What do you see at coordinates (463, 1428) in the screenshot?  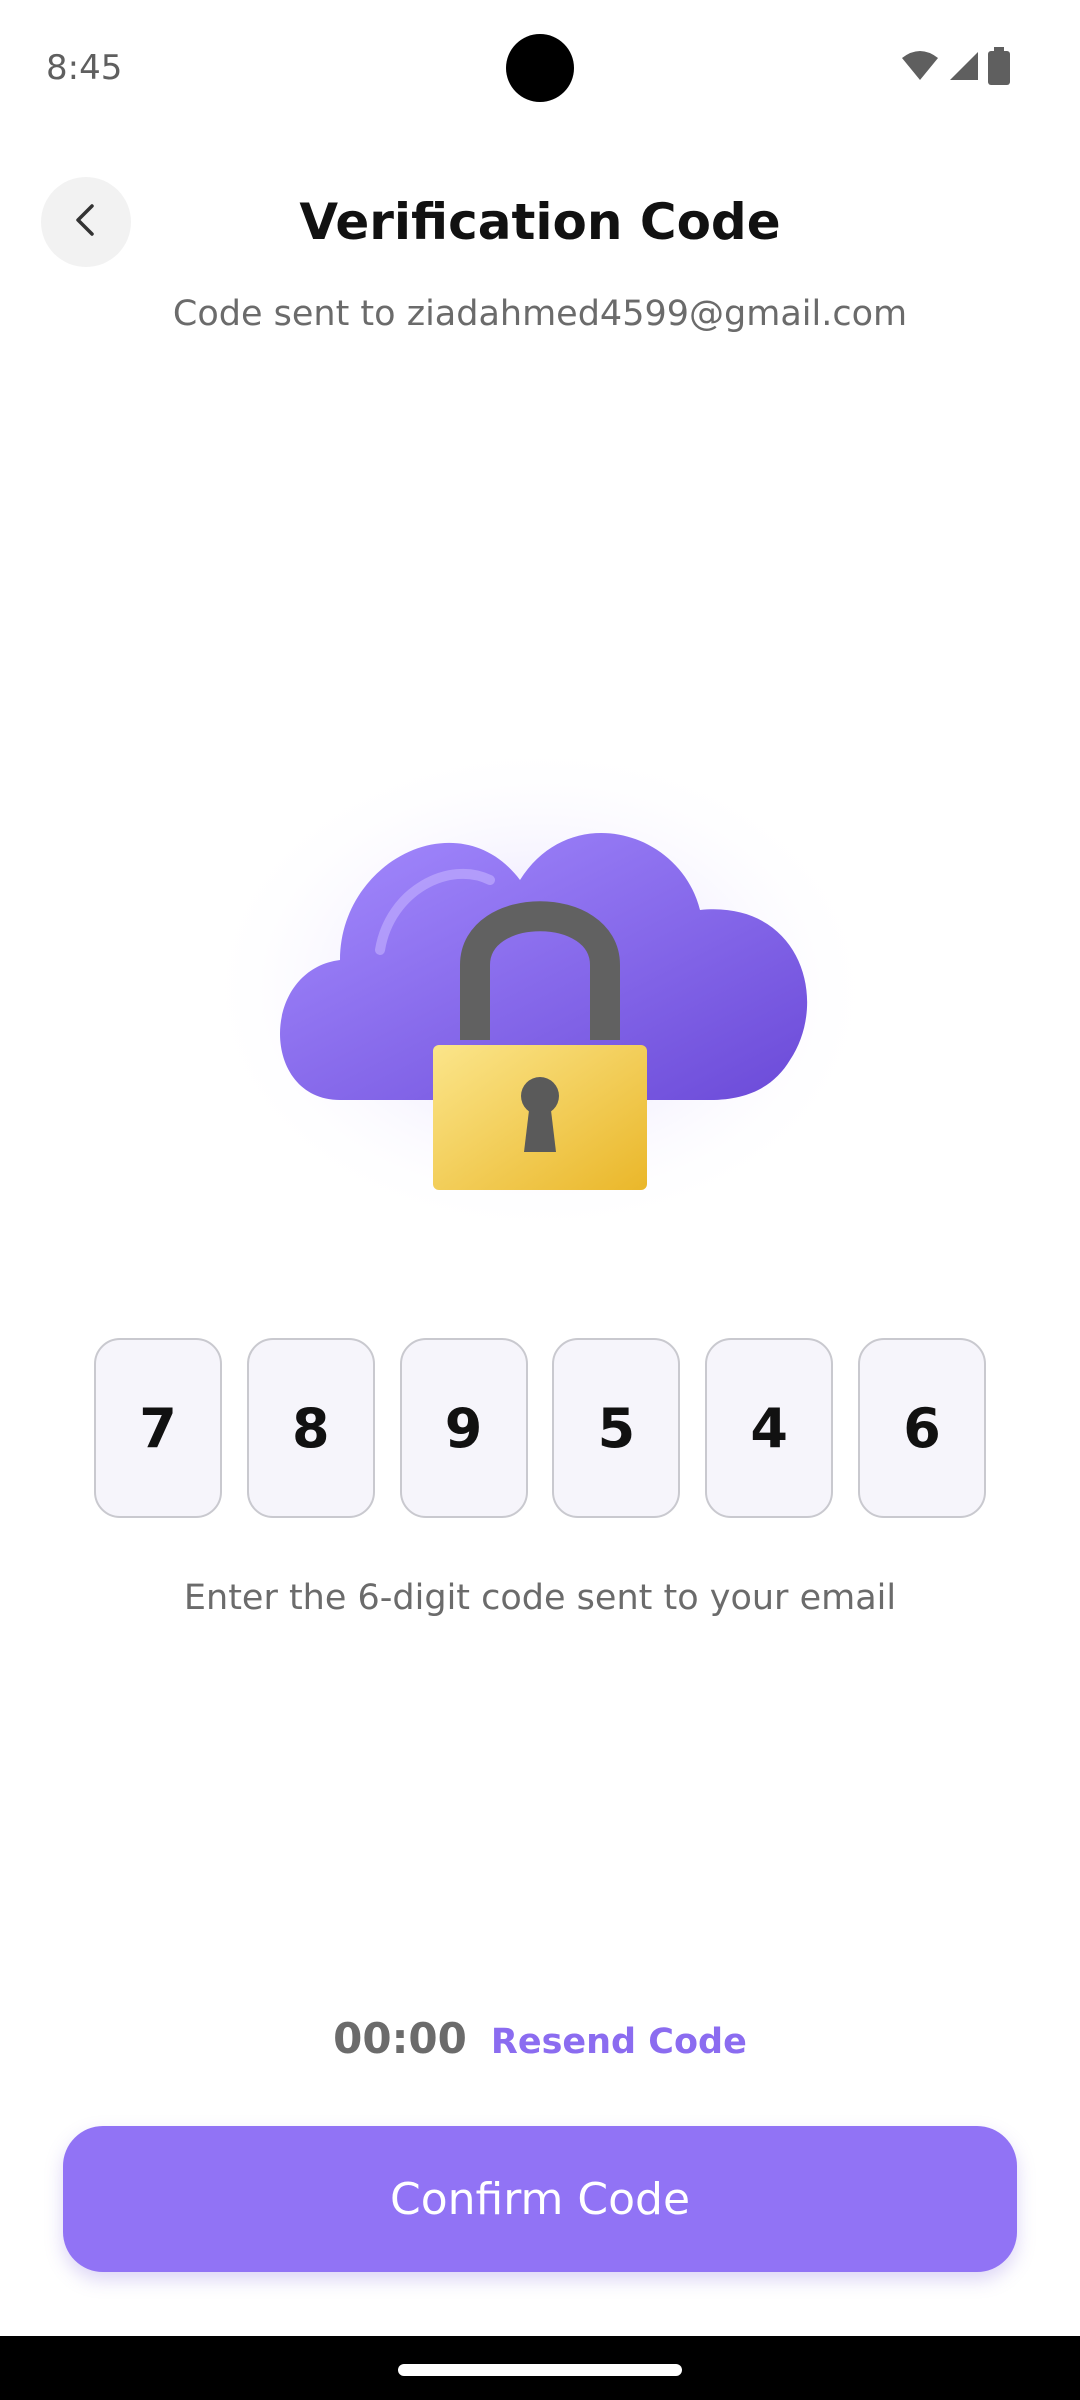 I see `code-digit-3: 9` at bounding box center [463, 1428].